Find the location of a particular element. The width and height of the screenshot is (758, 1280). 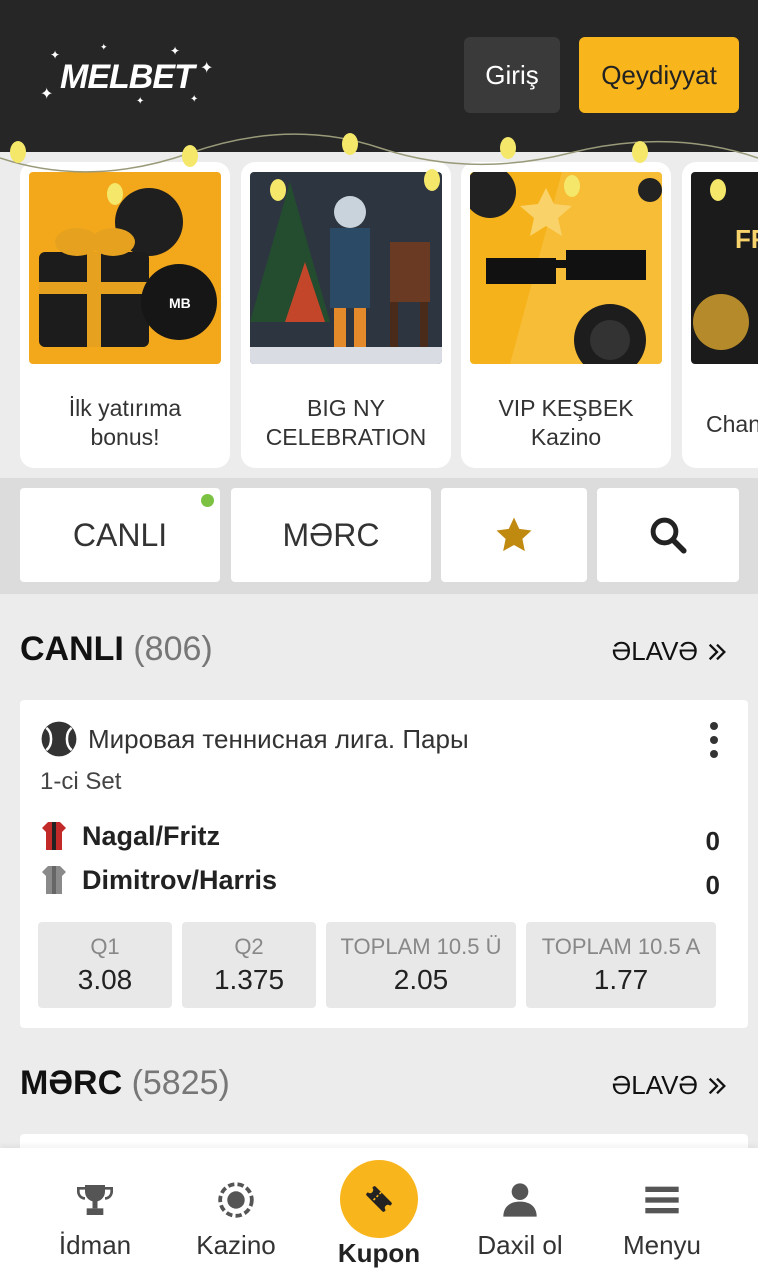

jersey-red-icon is located at coordinates (54, 836).